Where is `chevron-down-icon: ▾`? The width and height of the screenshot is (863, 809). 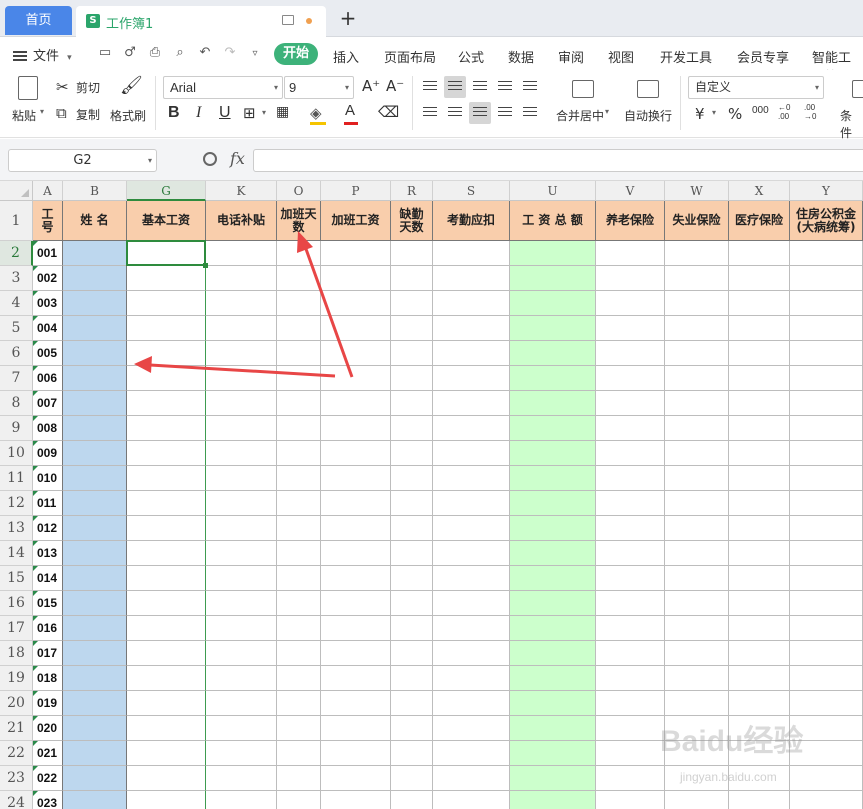 chevron-down-icon: ▾ is located at coordinates (264, 112).